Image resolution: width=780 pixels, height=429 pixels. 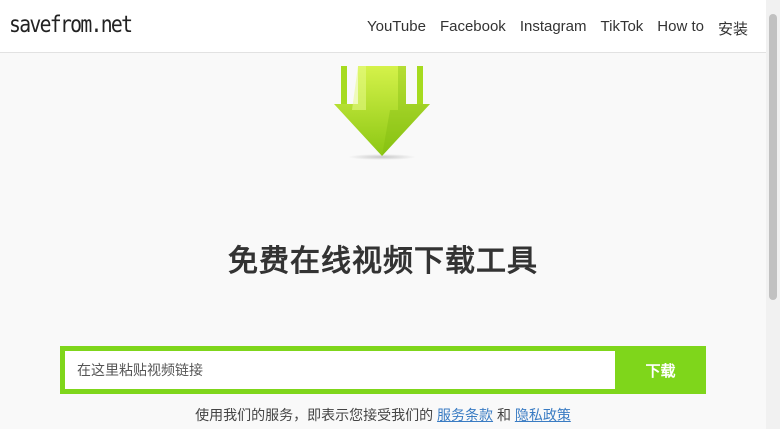 I want to click on download-arrow-icon, so click(x=382, y=113).